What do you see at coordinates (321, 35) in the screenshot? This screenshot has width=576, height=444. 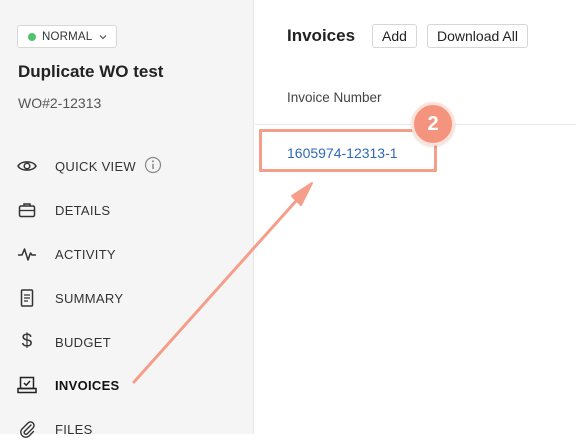 I see `page-title: Invoices` at bounding box center [321, 35].